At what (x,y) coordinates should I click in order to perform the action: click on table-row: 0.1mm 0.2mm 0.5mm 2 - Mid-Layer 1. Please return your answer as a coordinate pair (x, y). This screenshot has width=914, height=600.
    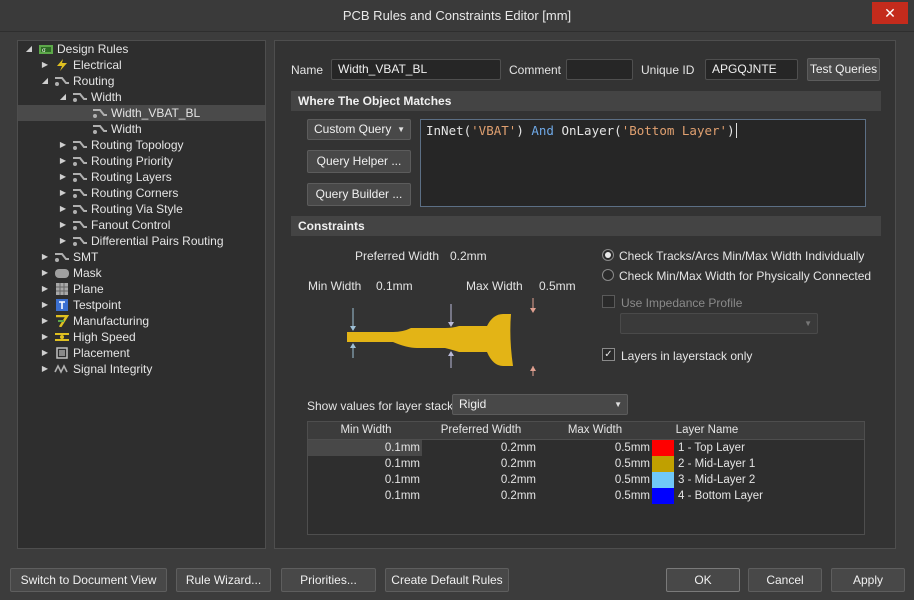
    Looking at the image, I should click on (586, 464).